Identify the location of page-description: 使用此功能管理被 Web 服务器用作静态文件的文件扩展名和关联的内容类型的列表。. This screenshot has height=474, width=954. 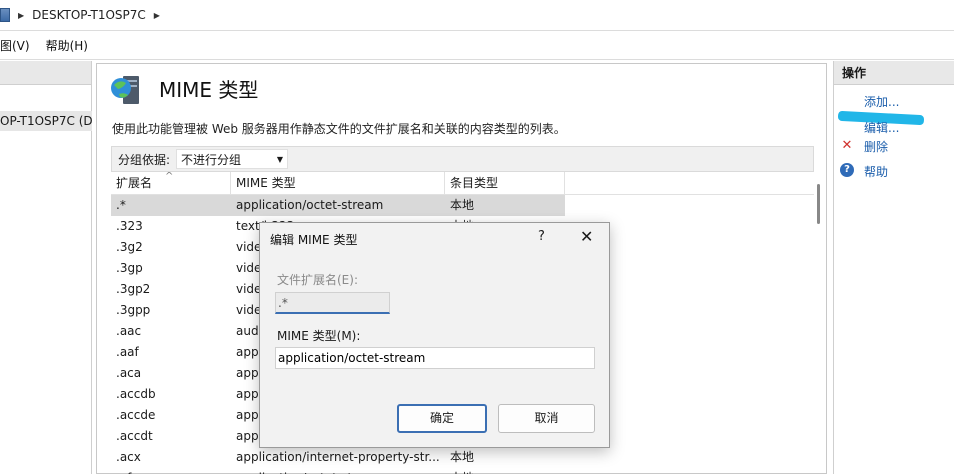
(339, 129).